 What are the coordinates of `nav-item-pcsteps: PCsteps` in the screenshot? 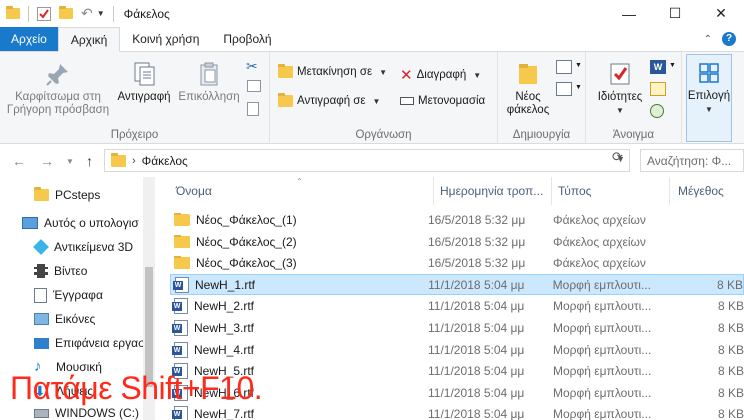 It's located at (67, 195).